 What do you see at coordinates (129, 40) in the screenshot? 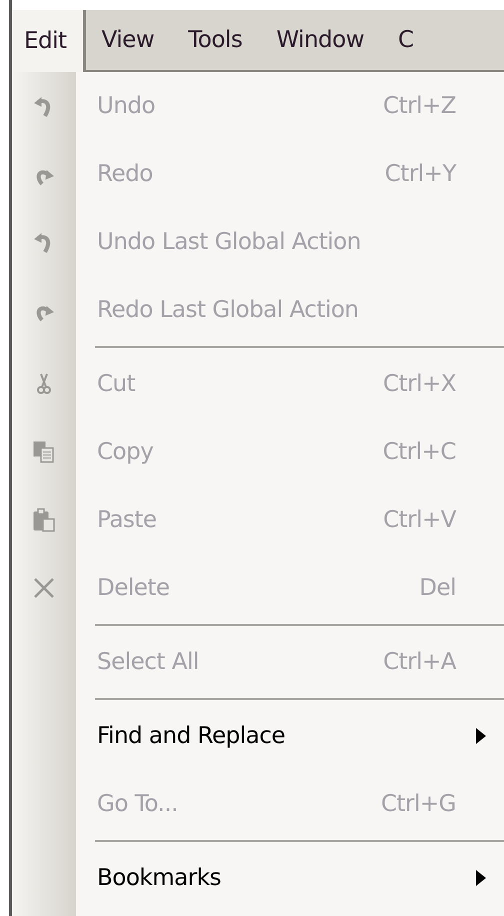
I see `menu-bar-item: View` at bounding box center [129, 40].